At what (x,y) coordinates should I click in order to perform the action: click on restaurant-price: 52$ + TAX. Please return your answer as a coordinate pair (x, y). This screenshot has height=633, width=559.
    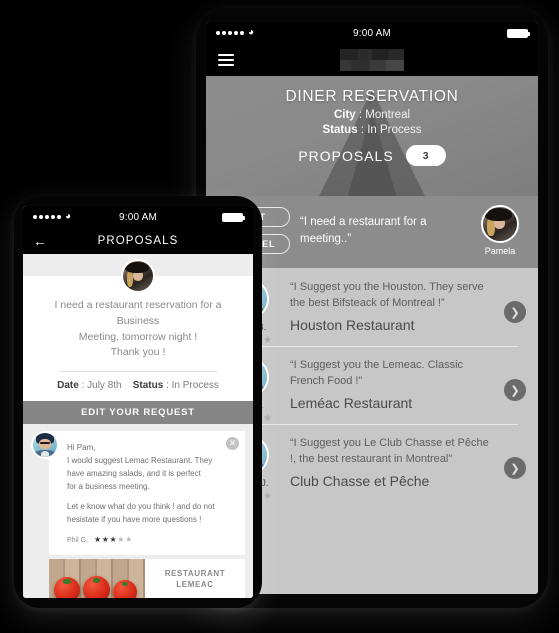
    Looking at the image, I should click on (195, 597).